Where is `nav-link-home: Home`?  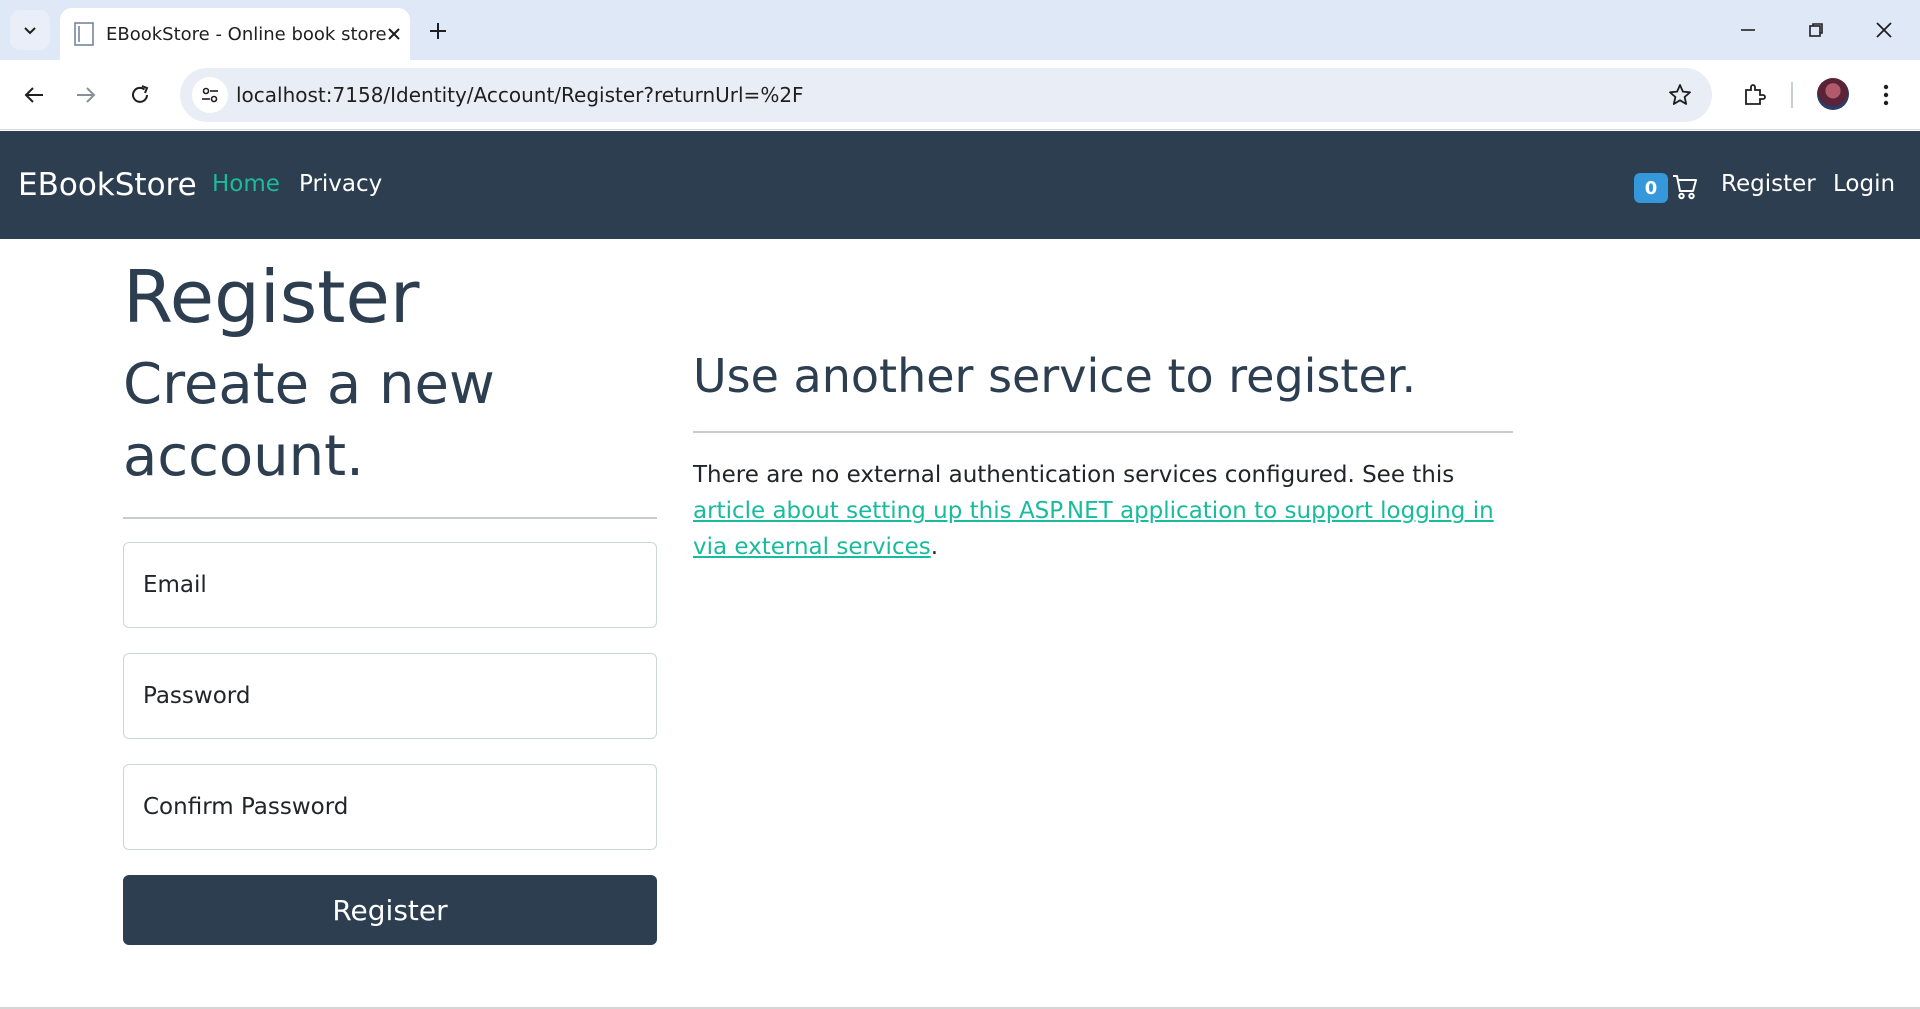
nav-link-home: Home is located at coordinates (246, 184).